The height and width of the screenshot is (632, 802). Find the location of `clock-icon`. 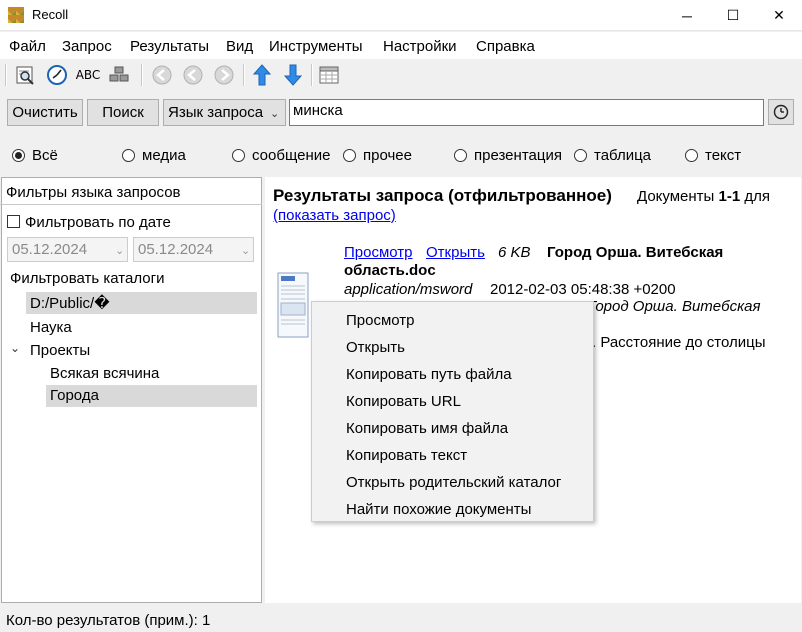

clock-icon is located at coordinates (781, 112).